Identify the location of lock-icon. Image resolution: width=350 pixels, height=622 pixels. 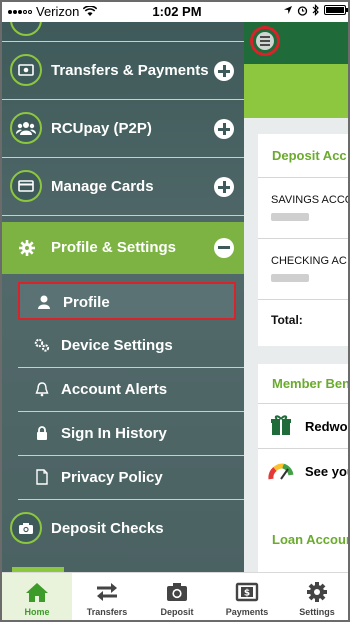
(42, 433).